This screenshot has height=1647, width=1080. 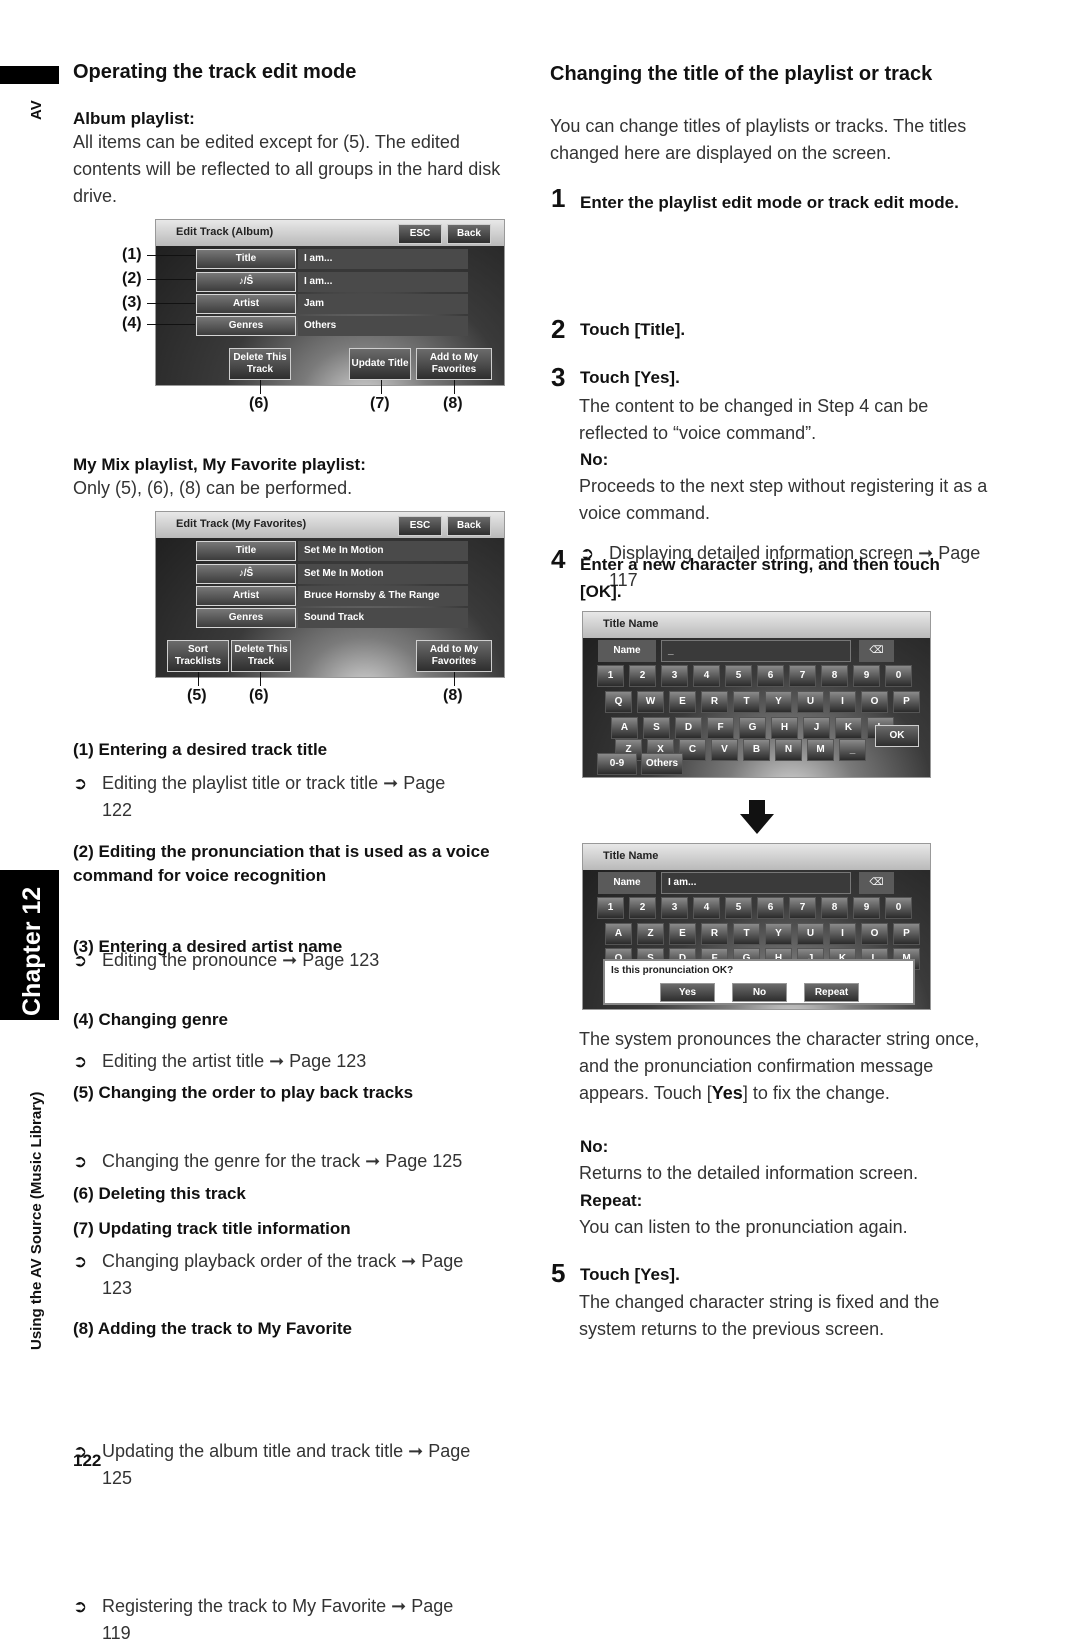 What do you see at coordinates (831, 992) in the screenshot?
I see `repeat-button: Repeat` at bounding box center [831, 992].